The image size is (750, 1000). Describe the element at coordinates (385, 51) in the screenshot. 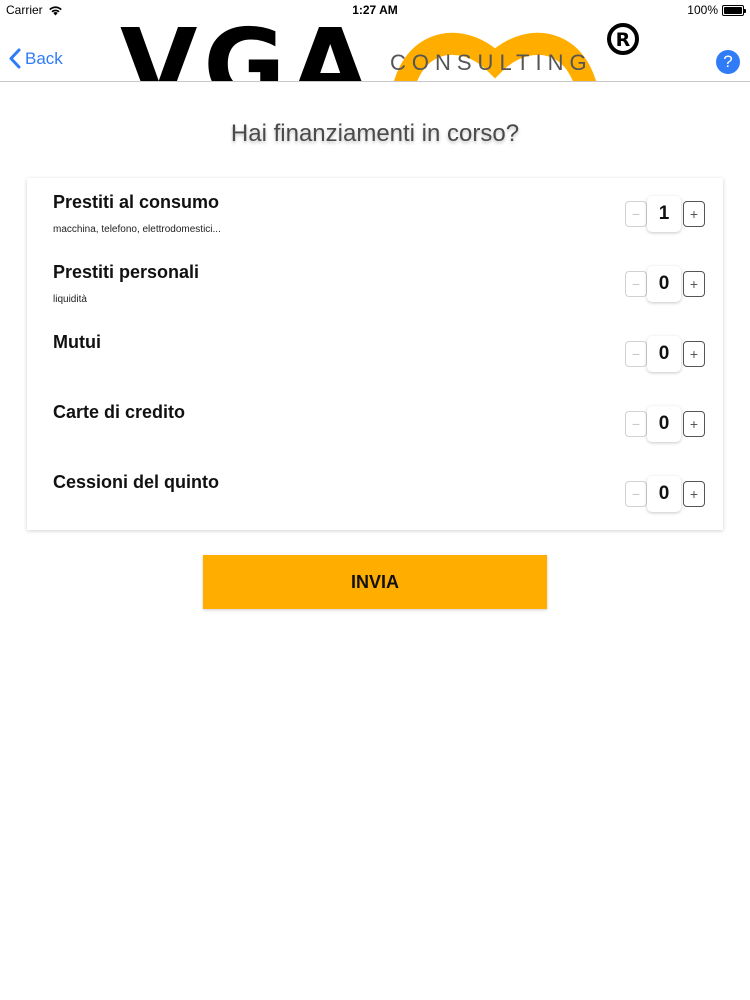

I see `vga-consulting-logo: VGA CONSULTING R` at that location.